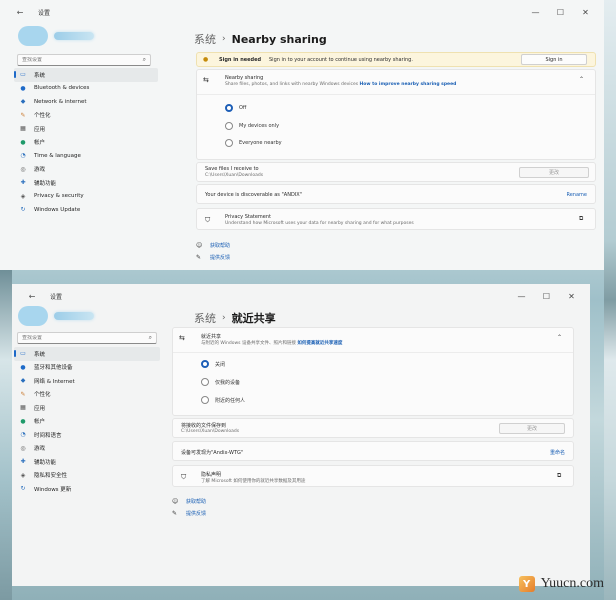  What do you see at coordinates (319, 343) in the screenshot?
I see `improve-speed-link: 如何提高就近共享速度` at bounding box center [319, 343].